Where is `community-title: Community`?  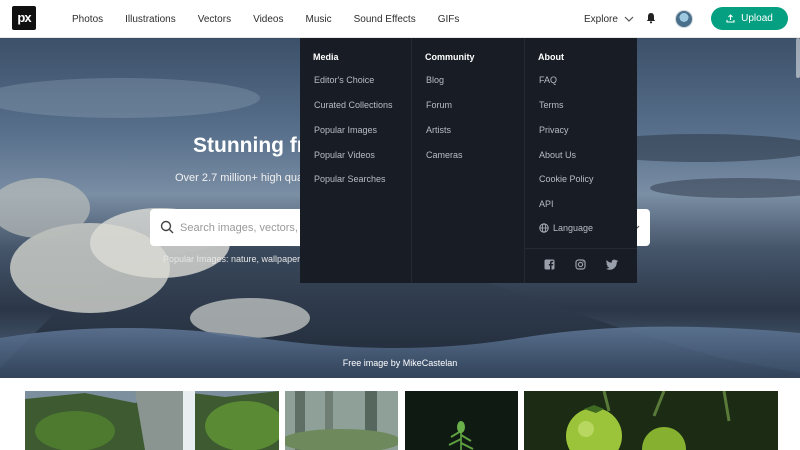
community-title: Community is located at coordinates (450, 57).